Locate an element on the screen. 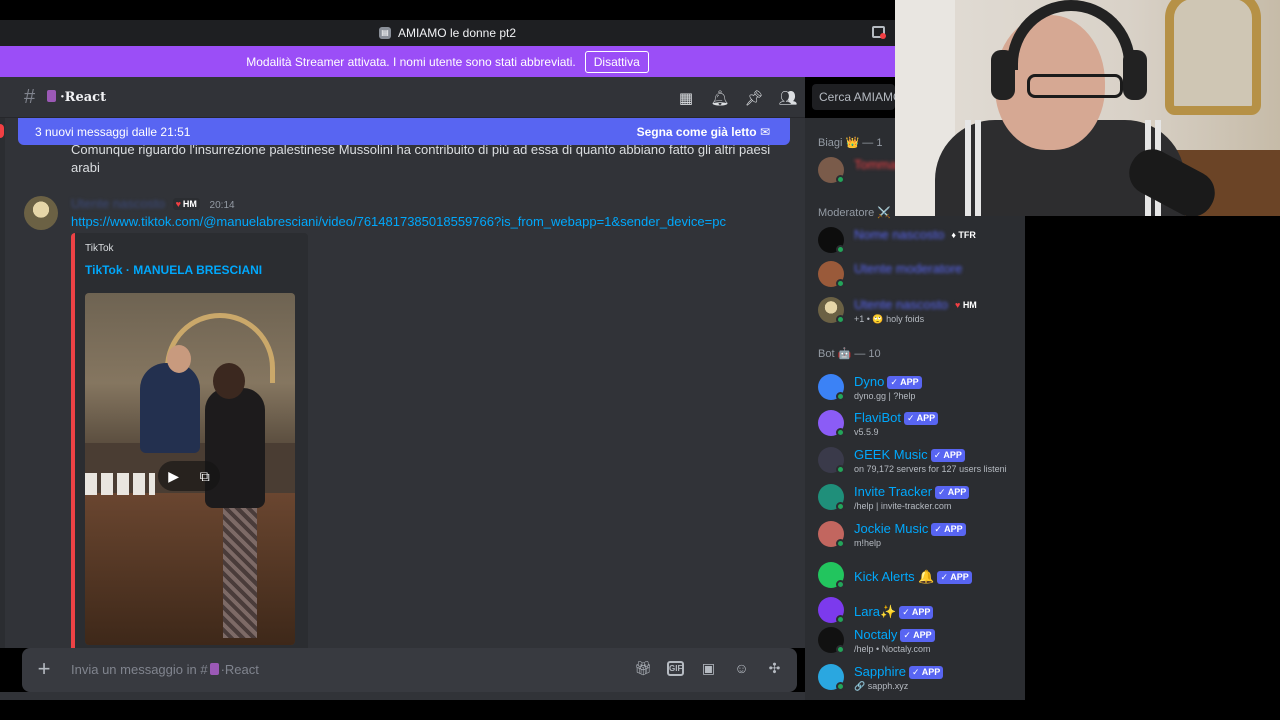 Image resolution: width=1280 pixels, height=720 pixels. member-name: Kick Alerts 🔔 ✓ APP is located at coordinates (913, 577).